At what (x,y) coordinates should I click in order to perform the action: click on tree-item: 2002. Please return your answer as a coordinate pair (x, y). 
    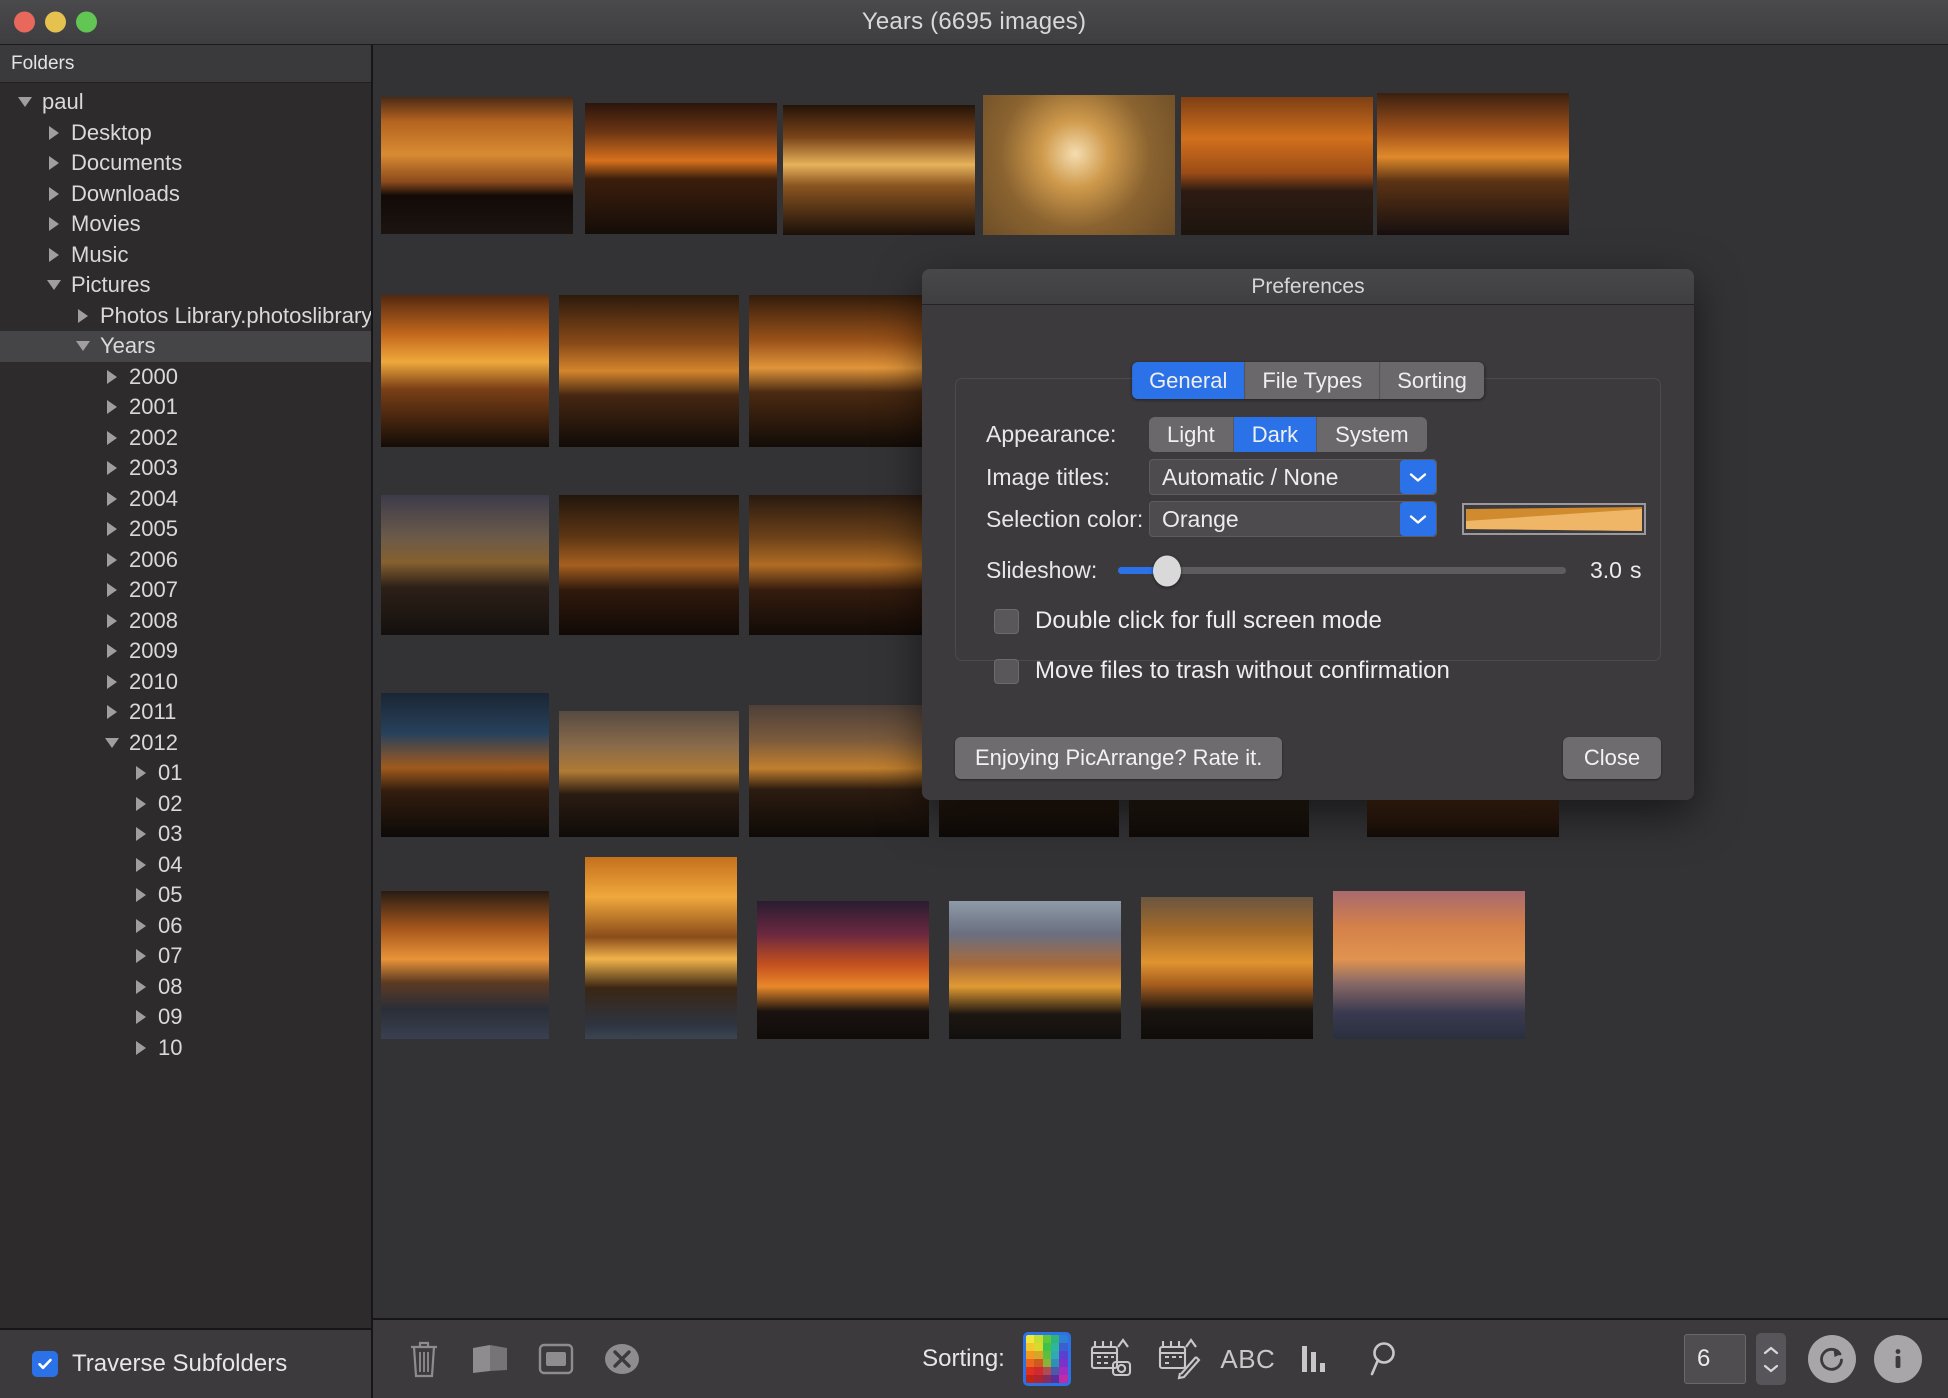
    Looking at the image, I should click on (185, 438).